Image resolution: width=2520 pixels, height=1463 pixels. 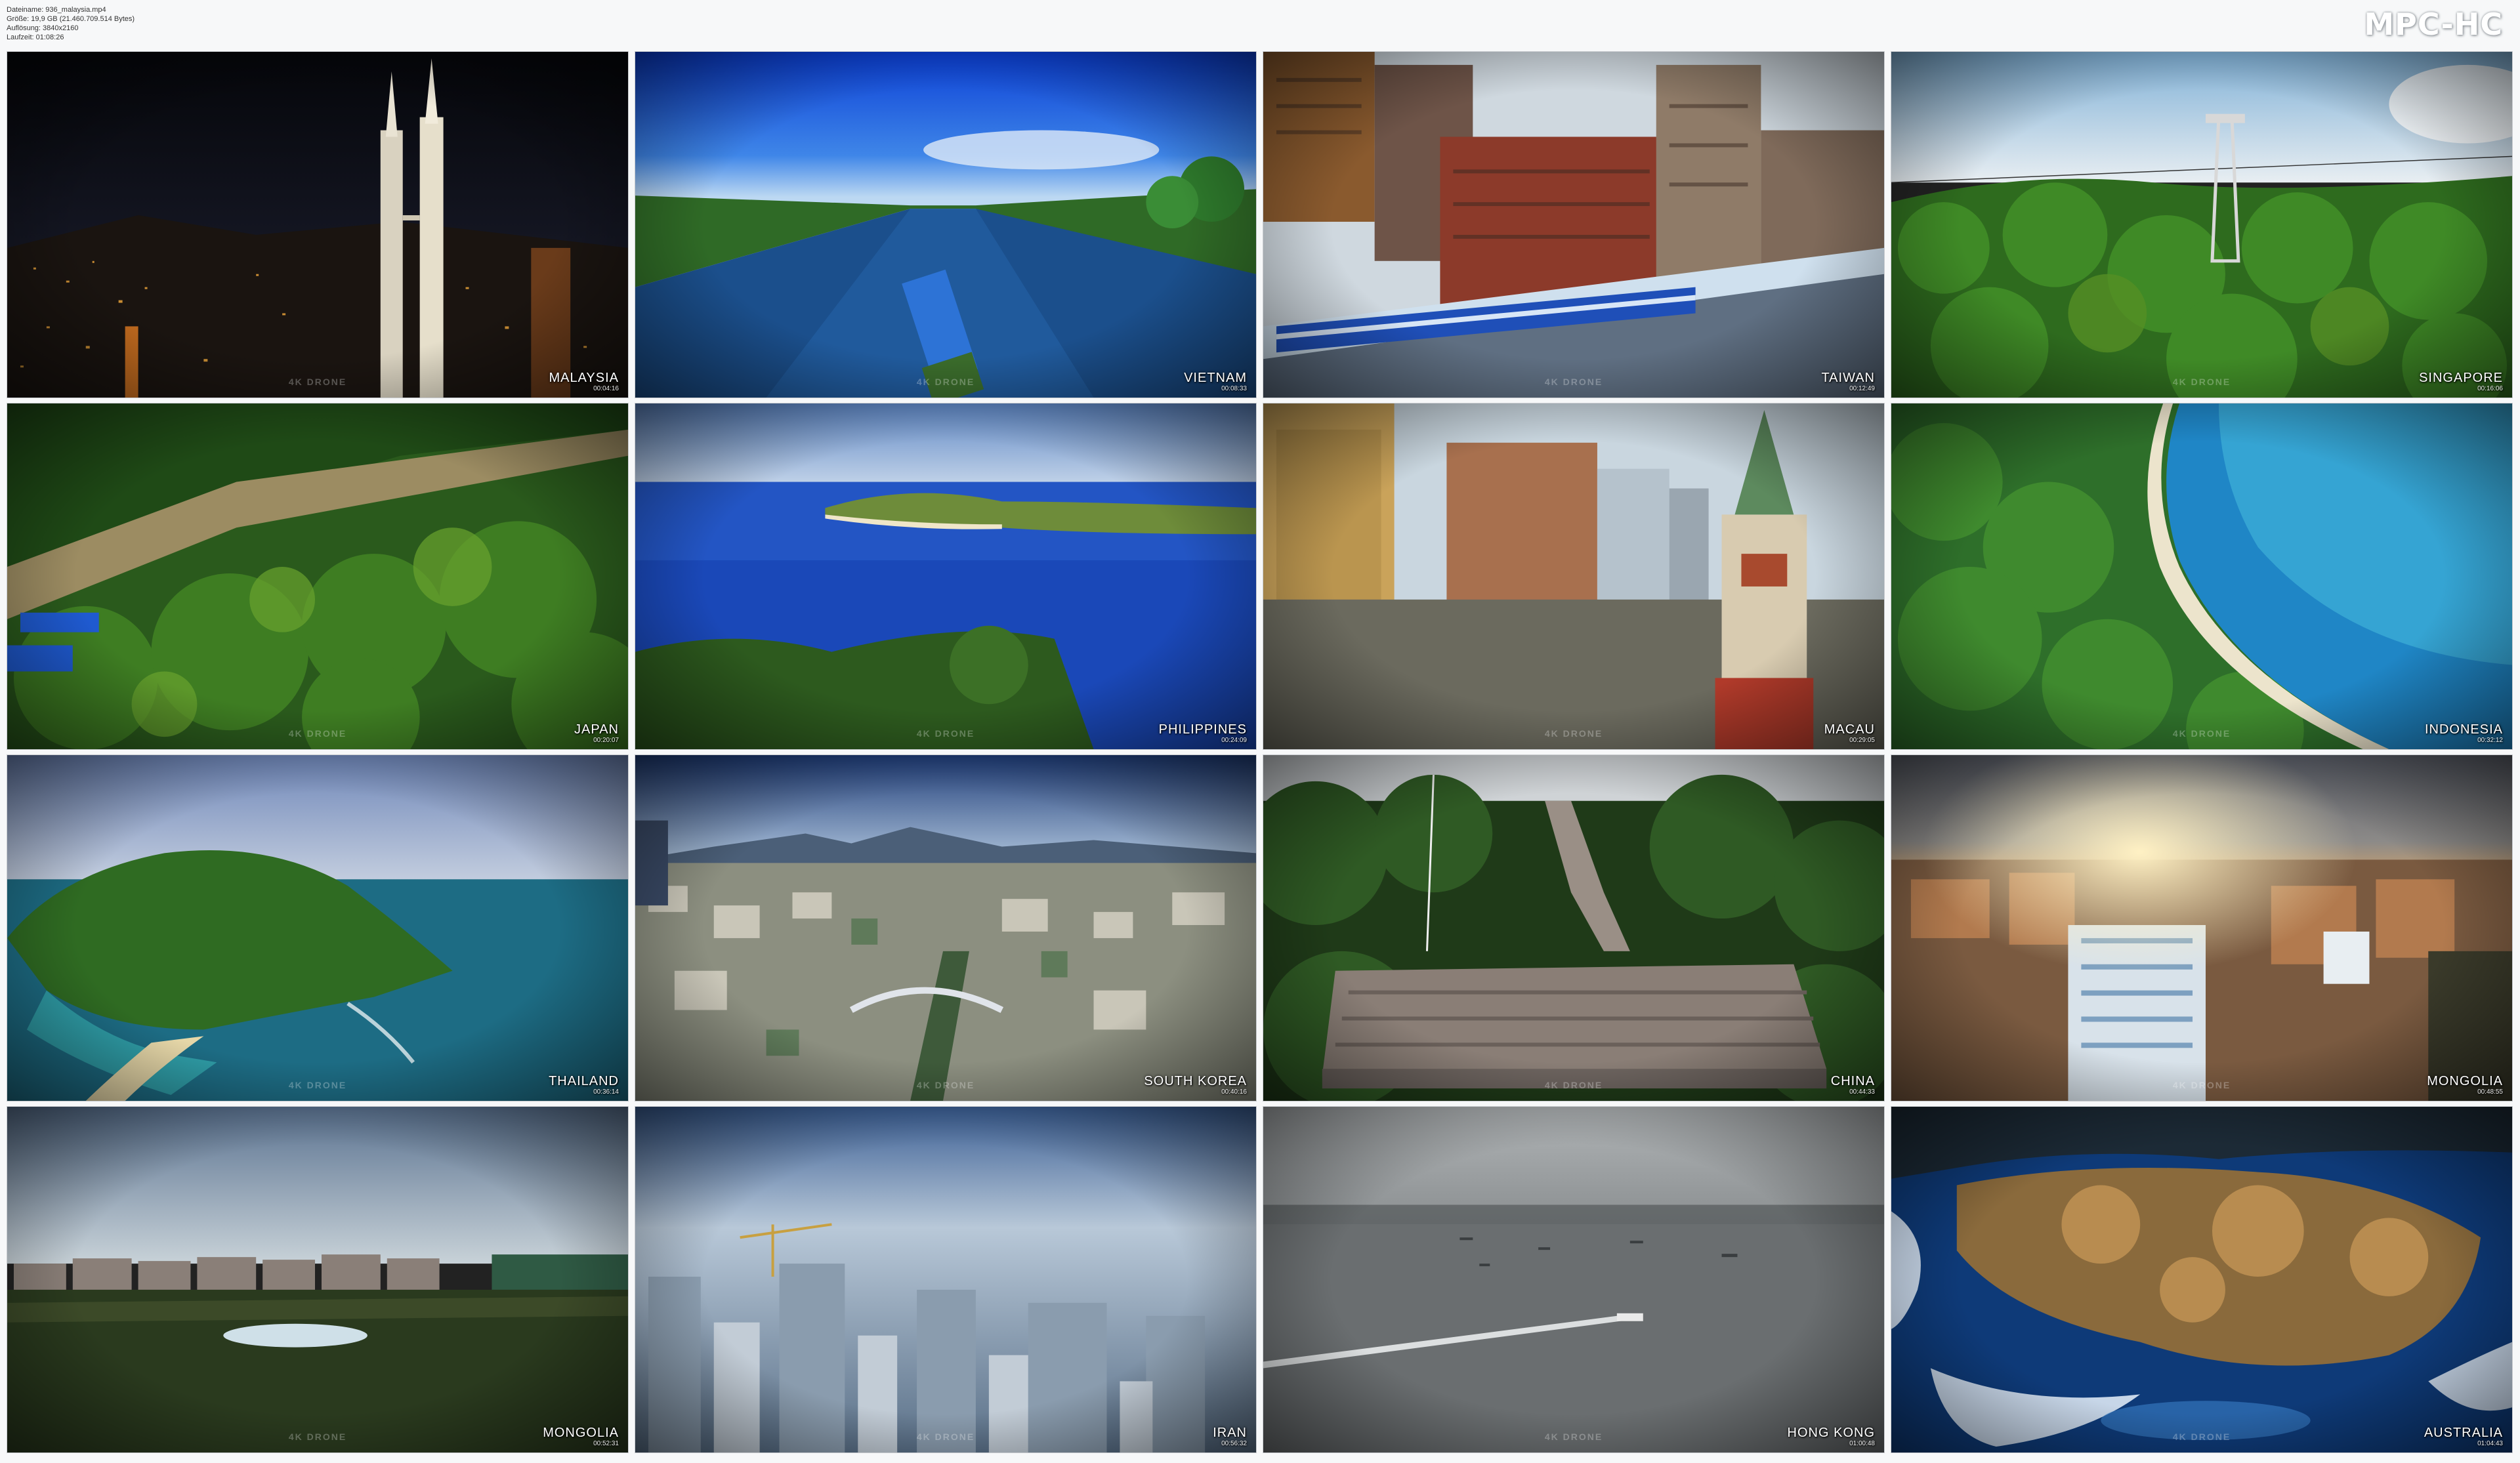 What do you see at coordinates (1234, 741) in the screenshot?
I see `timestamp-label: 00:24:09` at bounding box center [1234, 741].